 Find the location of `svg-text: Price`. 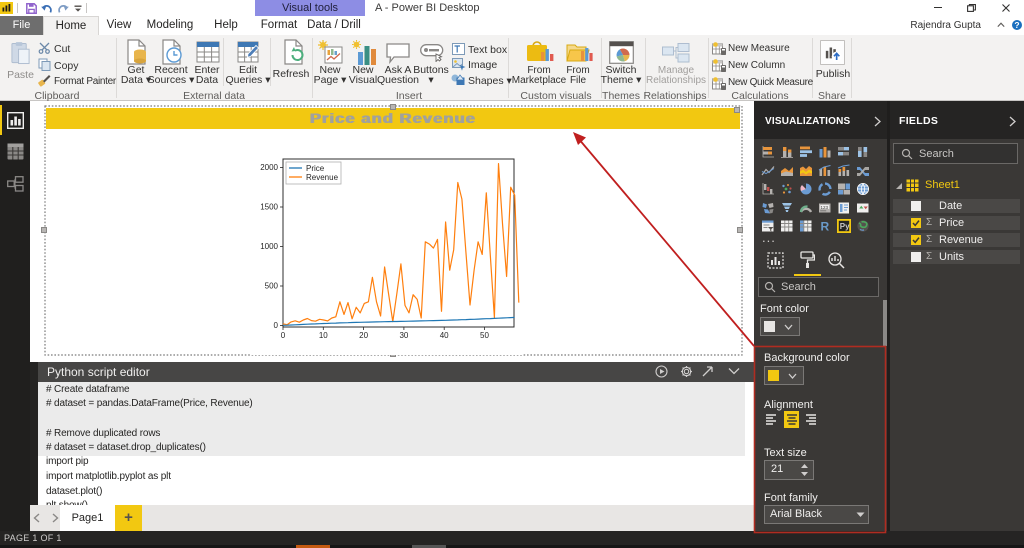

svg-text: Price is located at coordinates (315, 168).